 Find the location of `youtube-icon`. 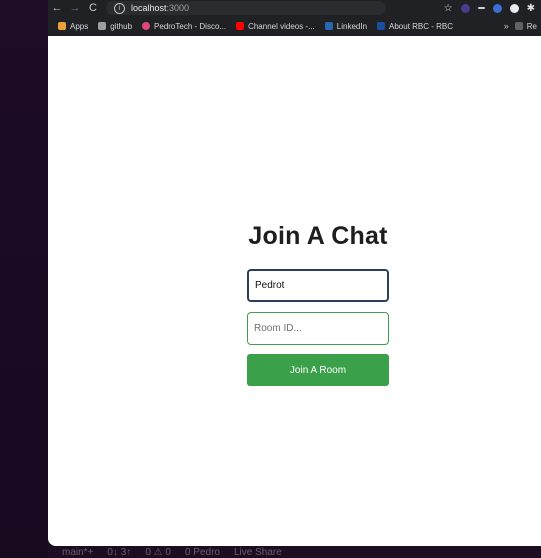

youtube-icon is located at coordinates (240, 26).